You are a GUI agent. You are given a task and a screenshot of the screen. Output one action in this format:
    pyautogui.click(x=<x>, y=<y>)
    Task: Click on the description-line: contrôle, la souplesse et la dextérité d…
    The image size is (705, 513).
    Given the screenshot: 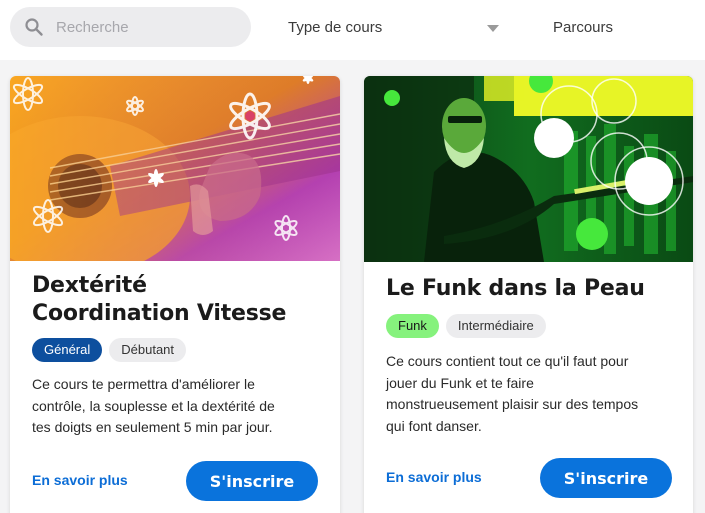 What is the action you would take?
    pyautogui.click(x=153, y=405)
    